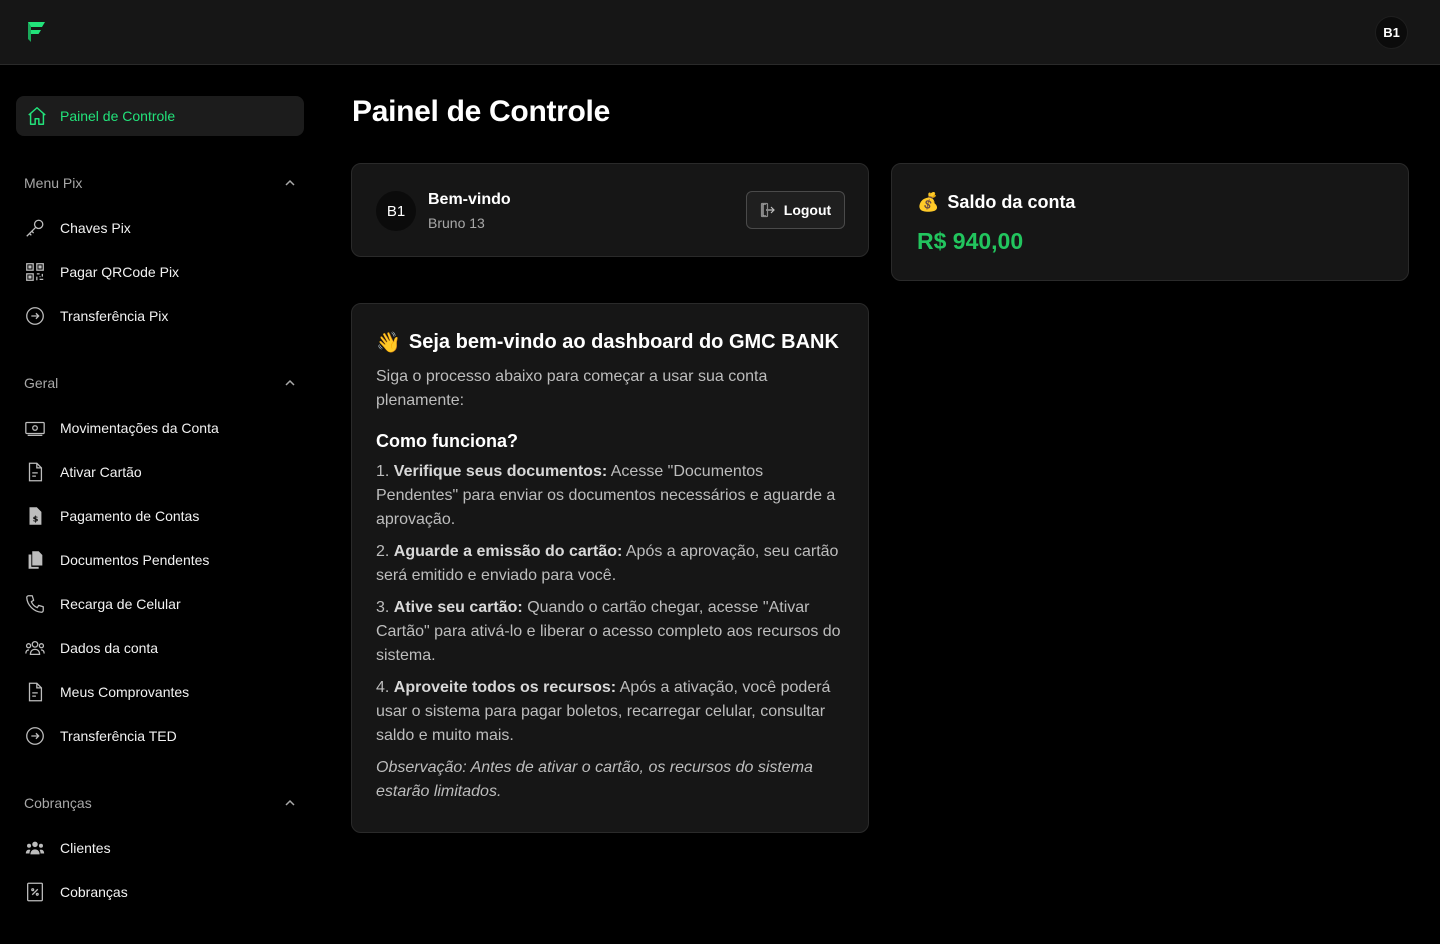  I want to click on sidebar-item-label: Chaves Pix, so click(95, 228).